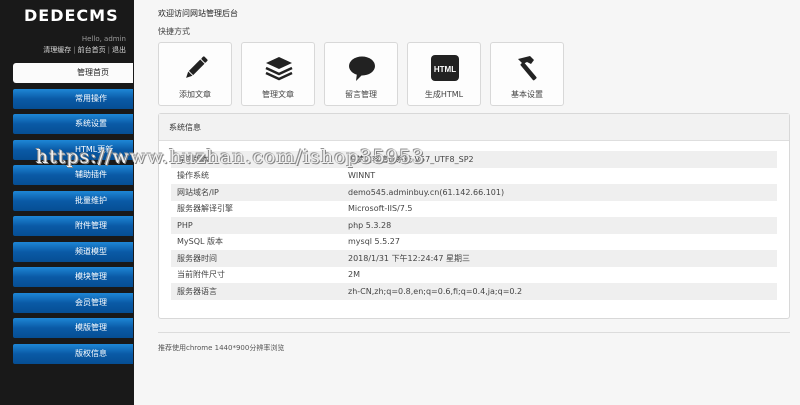  What do you see at coordinates (93, 72) in the screenshot?
I see `nav-item-label: 管理首页` at bounding box center [93, 72].